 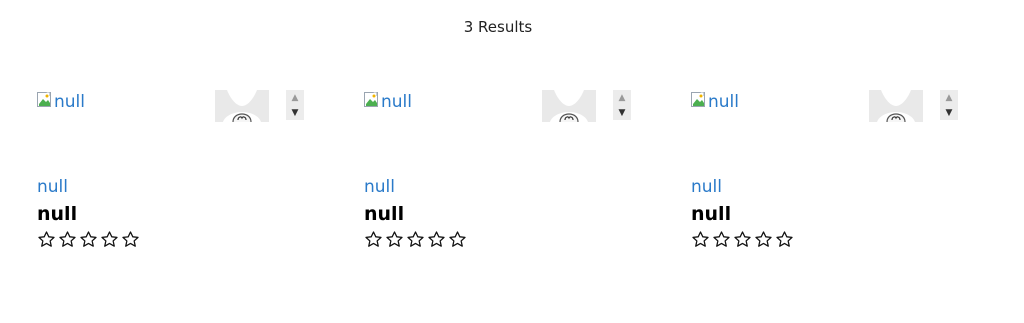 What do you see at coordinates (498, 27) in the screenshot?
I see `results-count: 3 Results` at bounding box center [498, 27].